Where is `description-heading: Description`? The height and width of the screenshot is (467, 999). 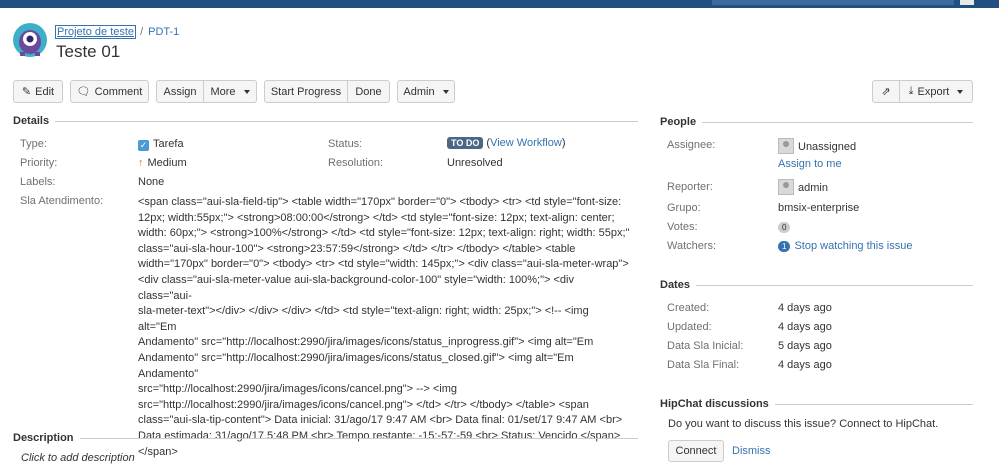 description-heading: Description is located at coordinates (46, 438).